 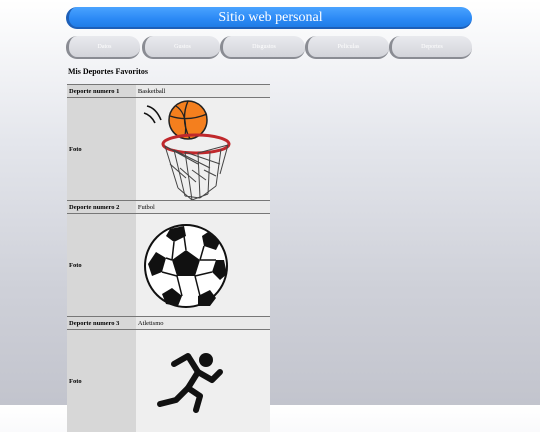 I want to click on nav-tab-gustos: Gustos, so click(x=181, y=47).